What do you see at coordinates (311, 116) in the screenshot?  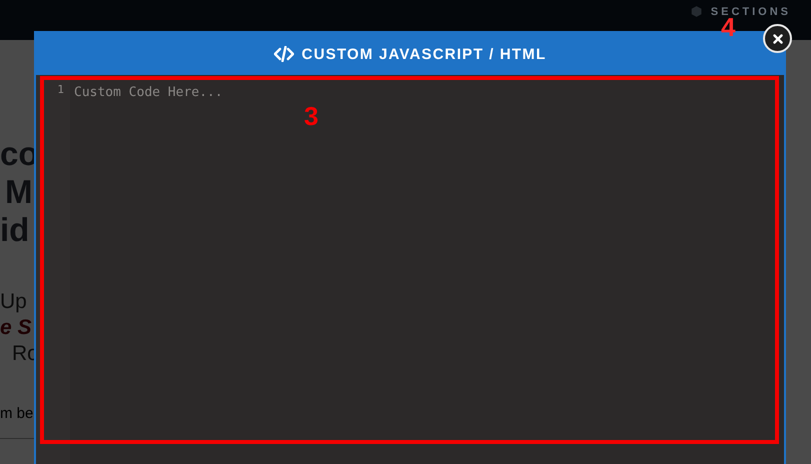 I see `annotation-number: 3` at bounding box center [311, 116].